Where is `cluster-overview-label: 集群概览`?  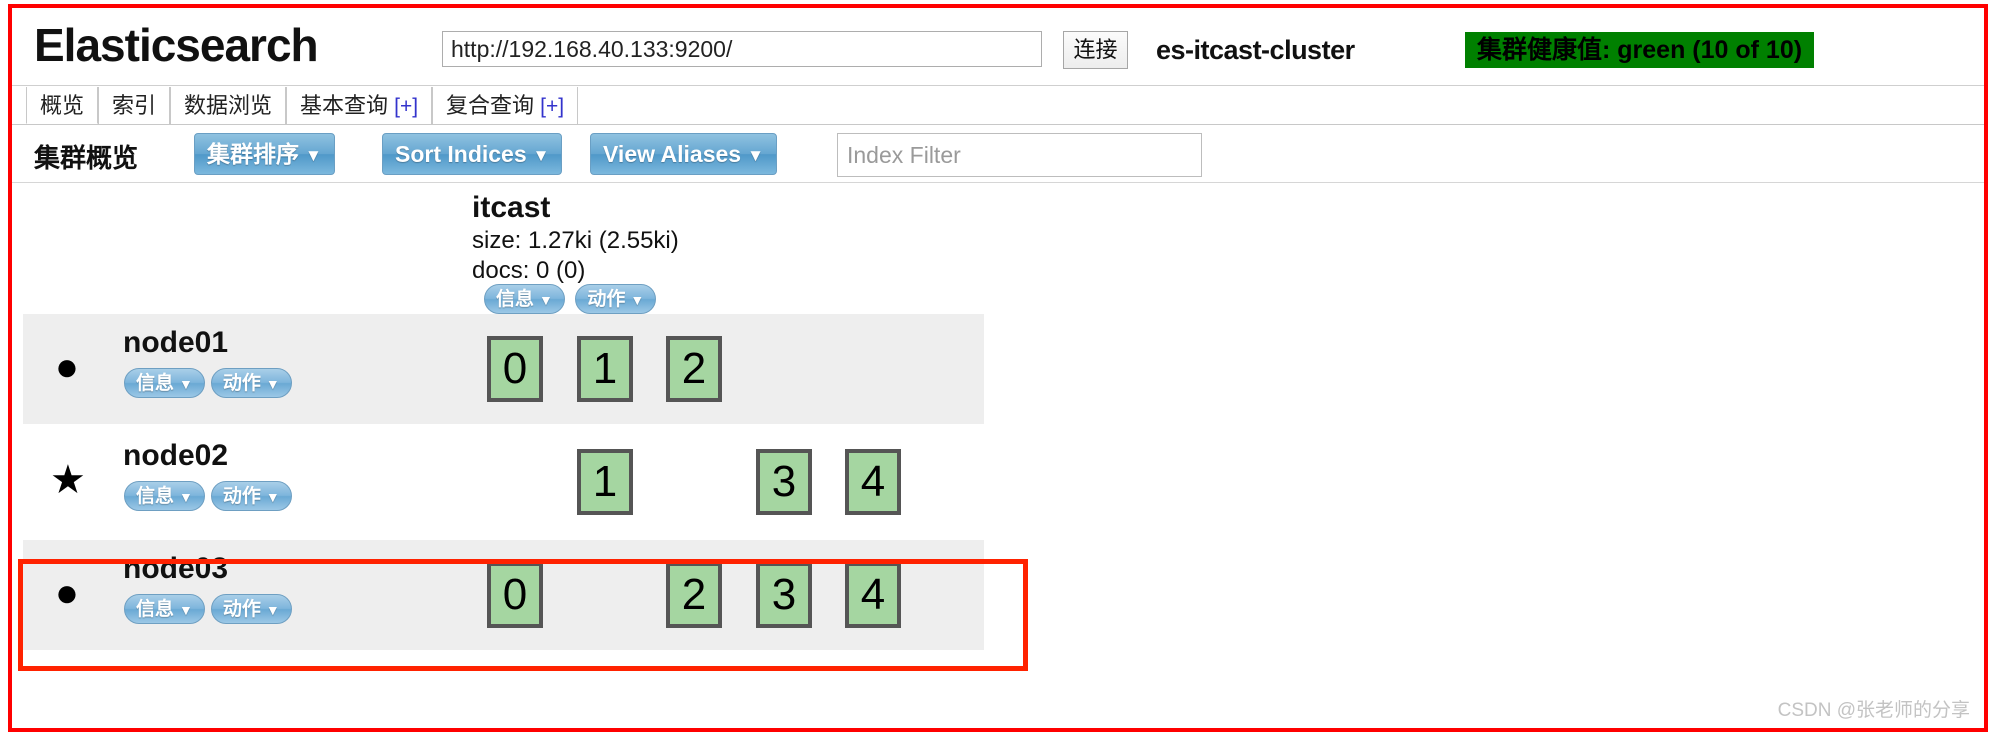
cluster-overview-label: 集群概览 is located at coordinates (86, 158).